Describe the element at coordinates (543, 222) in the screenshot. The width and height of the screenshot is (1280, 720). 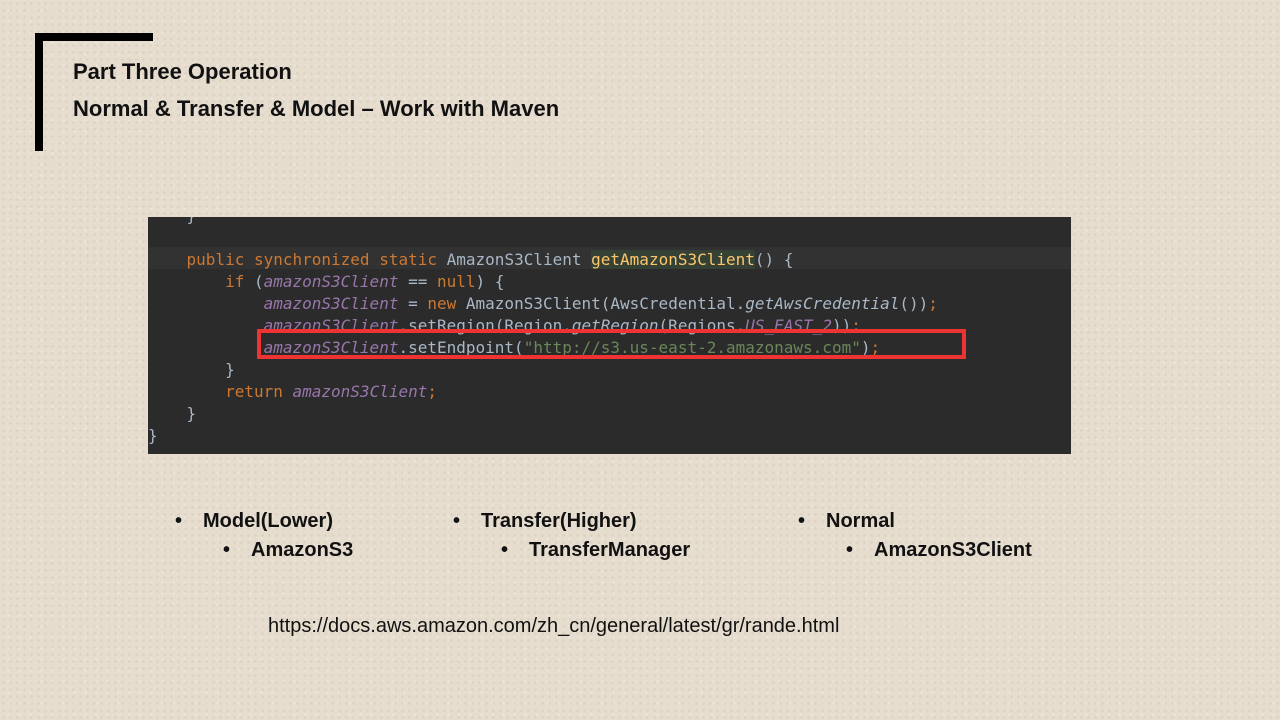
I see `code-line-0: }` at that location.